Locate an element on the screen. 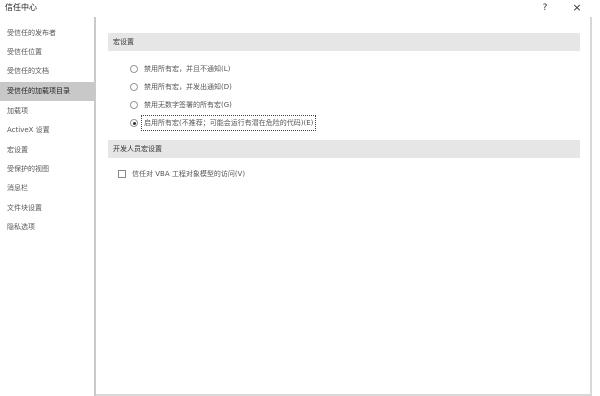 This screenshot has width=600, height=396. sidebar-item-trusted-documents: 受信任的文档 is located at coordinates (47, 71).